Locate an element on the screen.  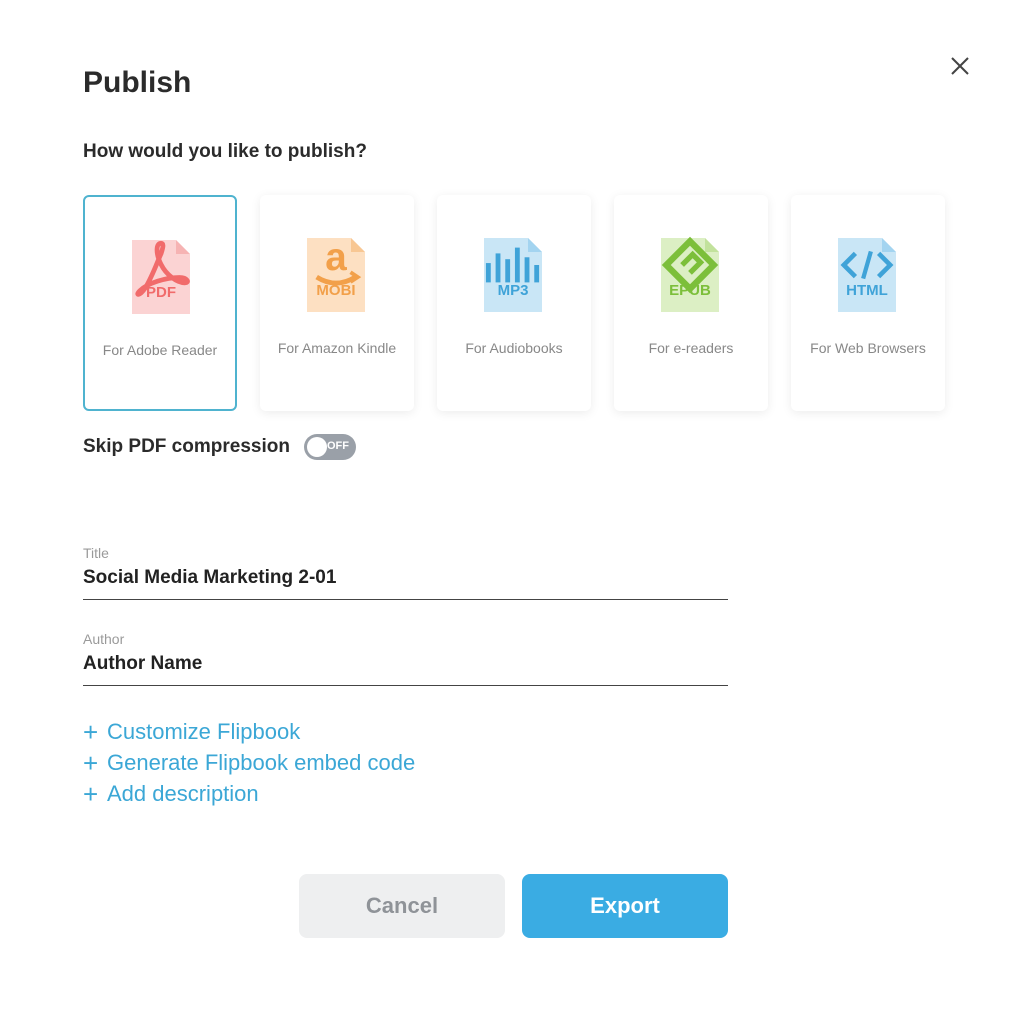
svg-text: a is located at coordinates (336, 257).